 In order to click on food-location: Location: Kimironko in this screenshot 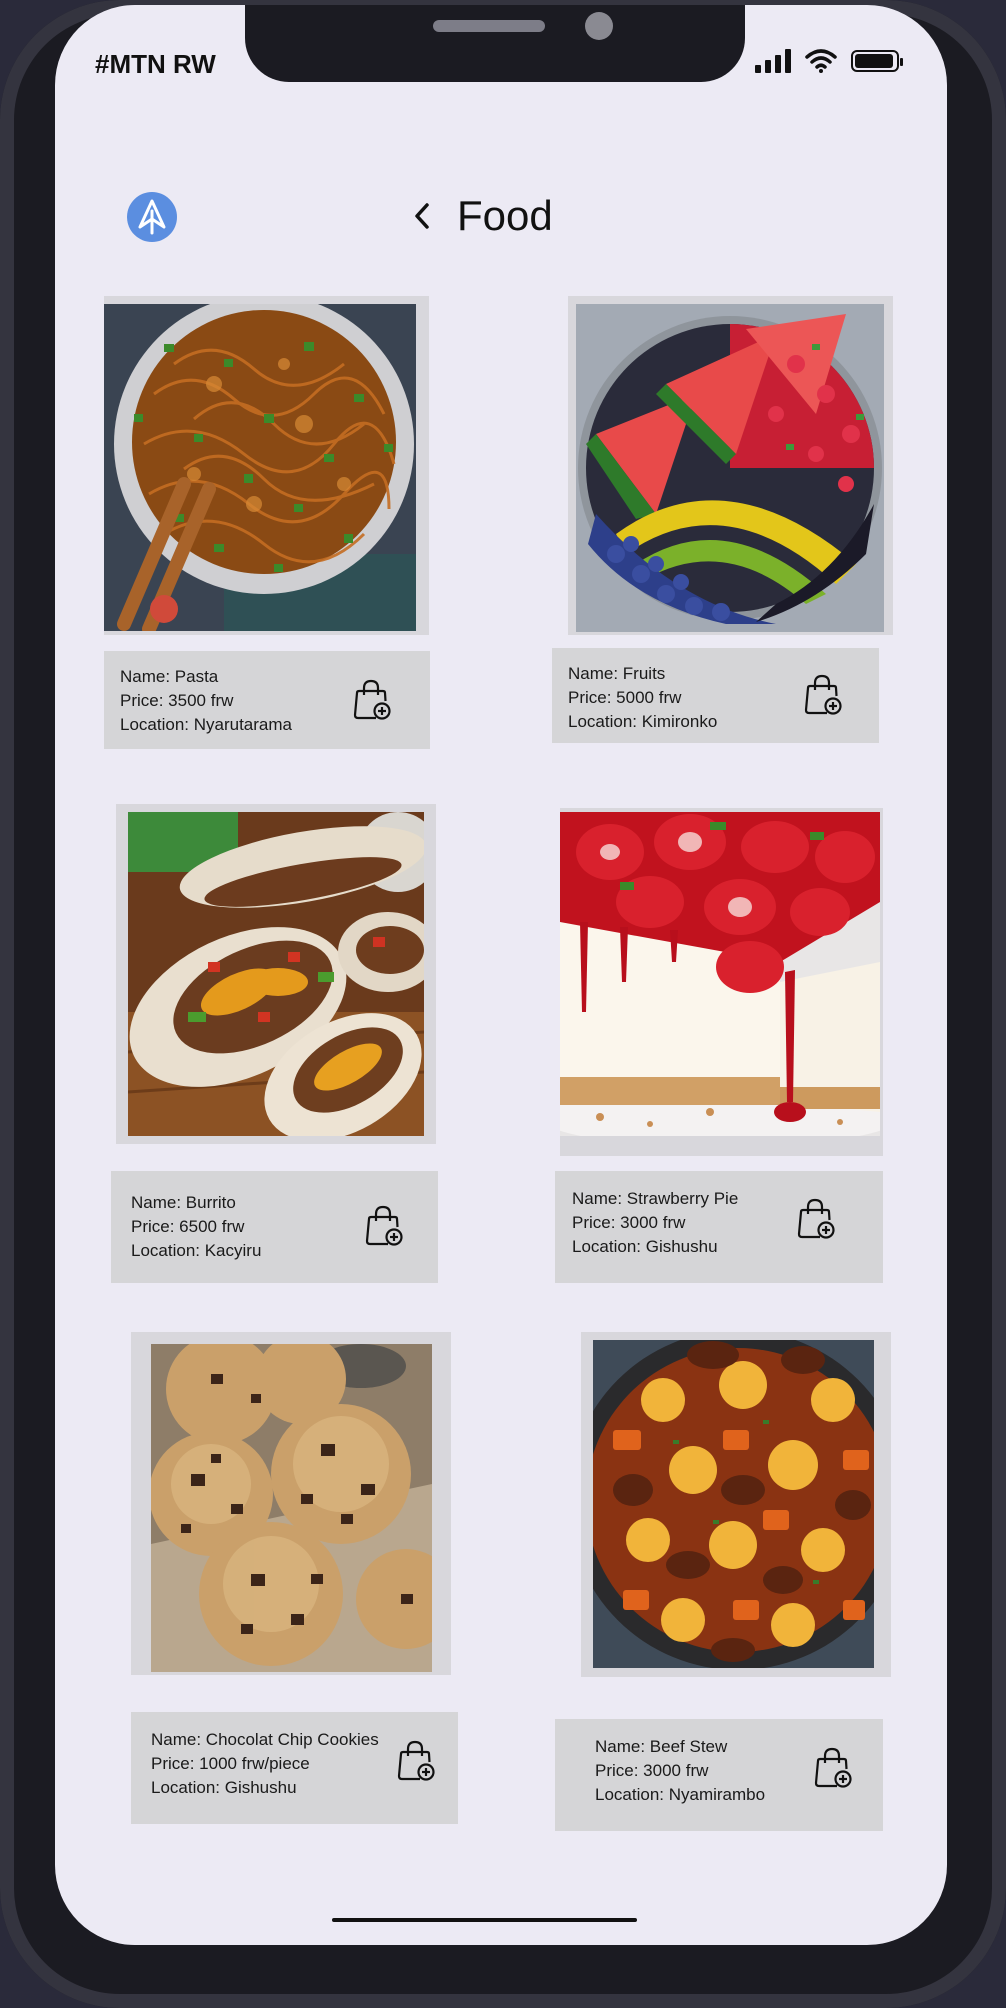, I will do `click(643, 721)`.